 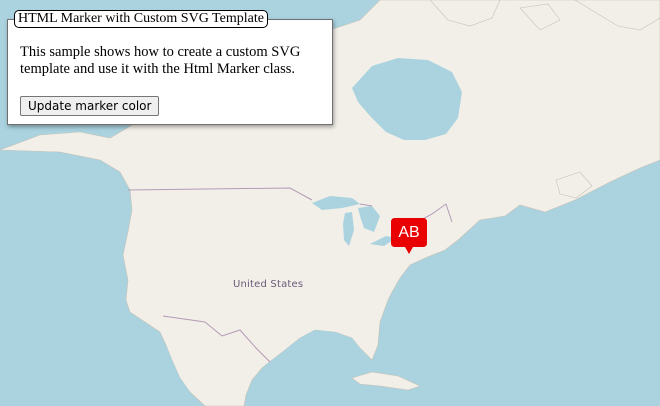 What do you see at coordinates (141, 19) in the screenshot?
I see `panel-title: HTML Marker with Custom SVG Template` at bounding box center [141, 19].